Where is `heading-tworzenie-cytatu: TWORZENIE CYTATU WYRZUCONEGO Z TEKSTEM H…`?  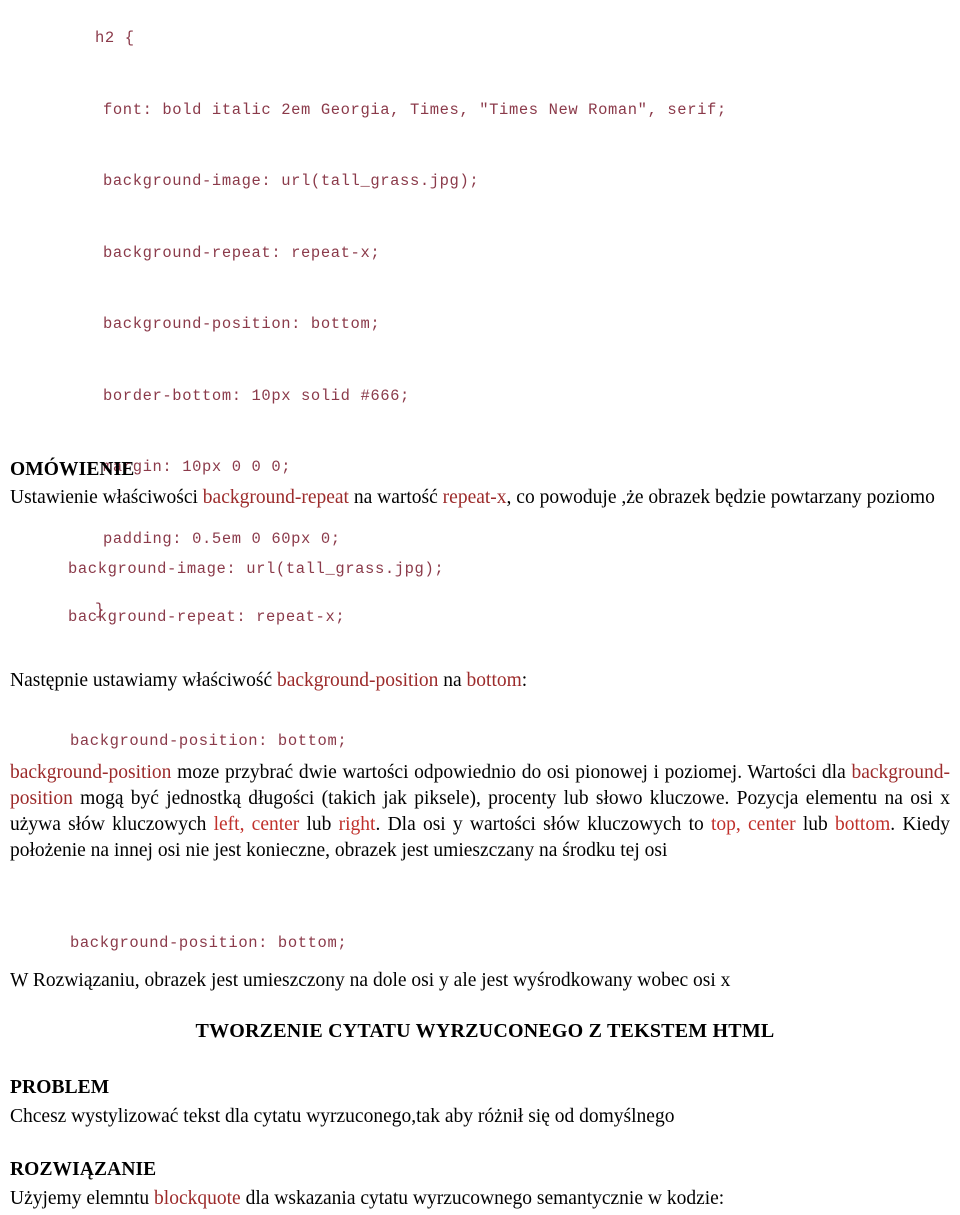
heading-tworzenie-cytatu: TWORZENIE CYTATU WYRZUCONEGO Z TEKSTEM H… is located at coordinates (485, 1031).